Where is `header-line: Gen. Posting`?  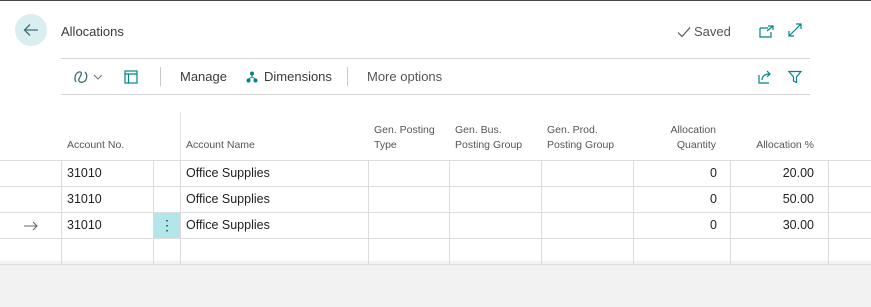 header-line: Gen. Posting is located at coordinates (404, 130).